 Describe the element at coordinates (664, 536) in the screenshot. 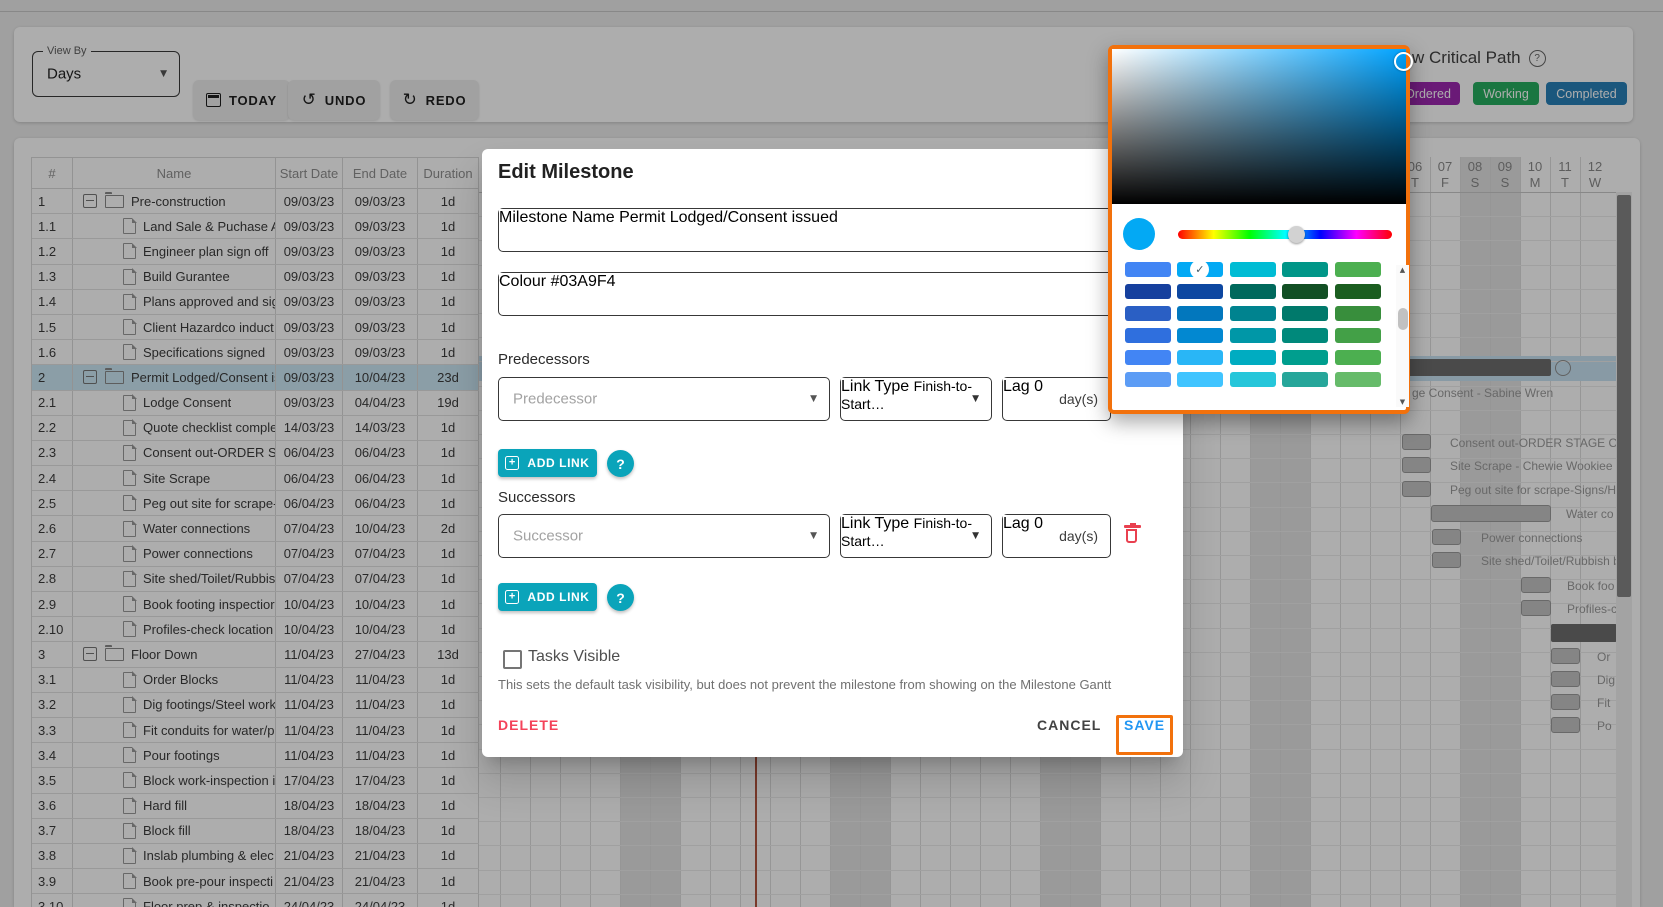

I see `successor-select: Successor` at that location.